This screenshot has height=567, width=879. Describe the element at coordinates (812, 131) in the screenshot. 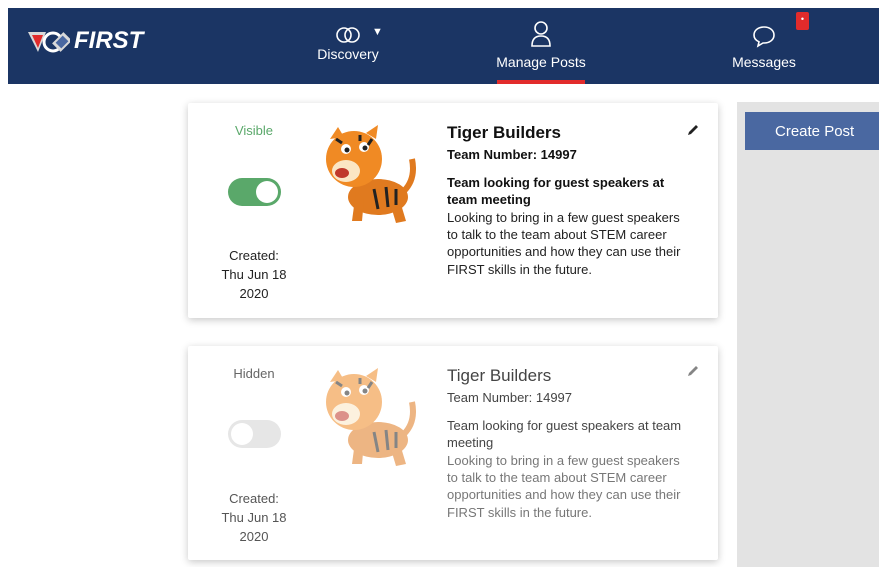

I see `create-post-button: Create Post` at that location.